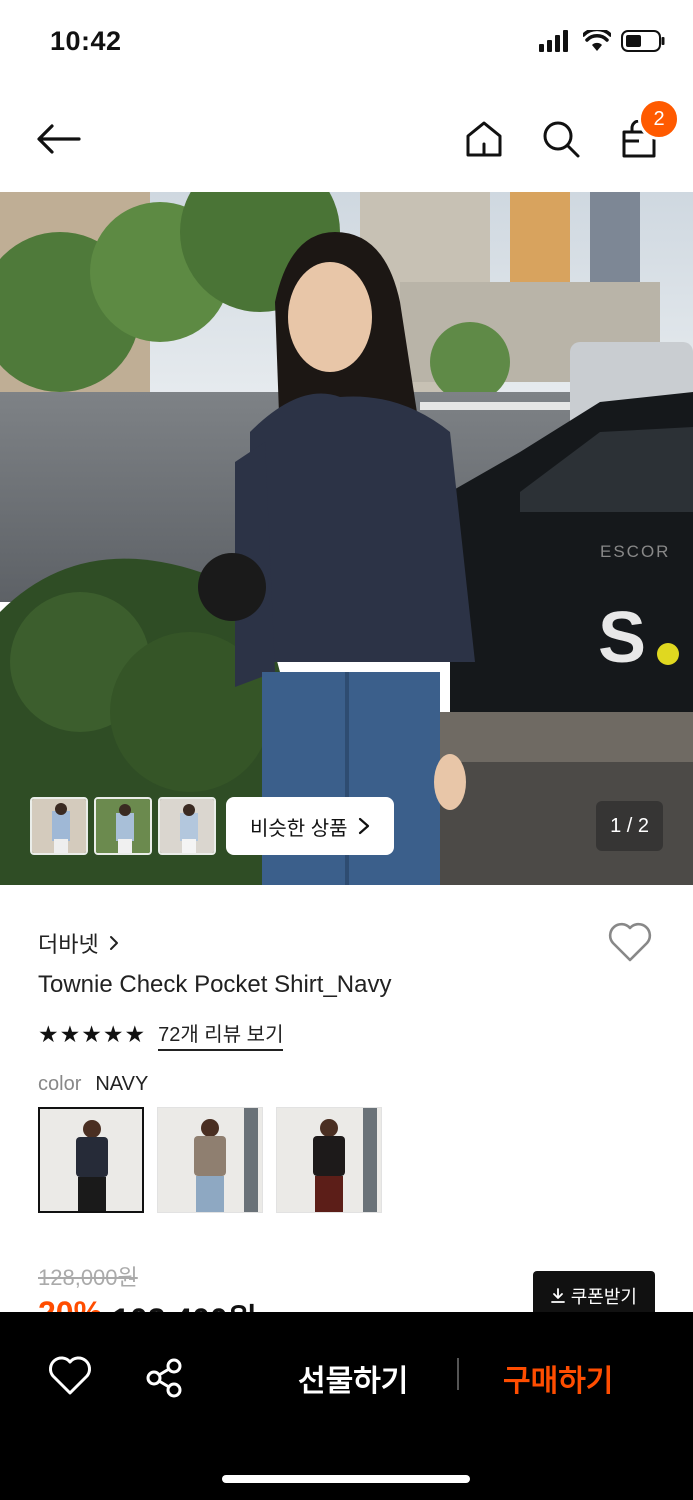 This screenshot has width=693, height=1500. What do you see at coordinates (553, 41) in the screenshot?
I see `signal-icon` at bounding box center [553, 41].